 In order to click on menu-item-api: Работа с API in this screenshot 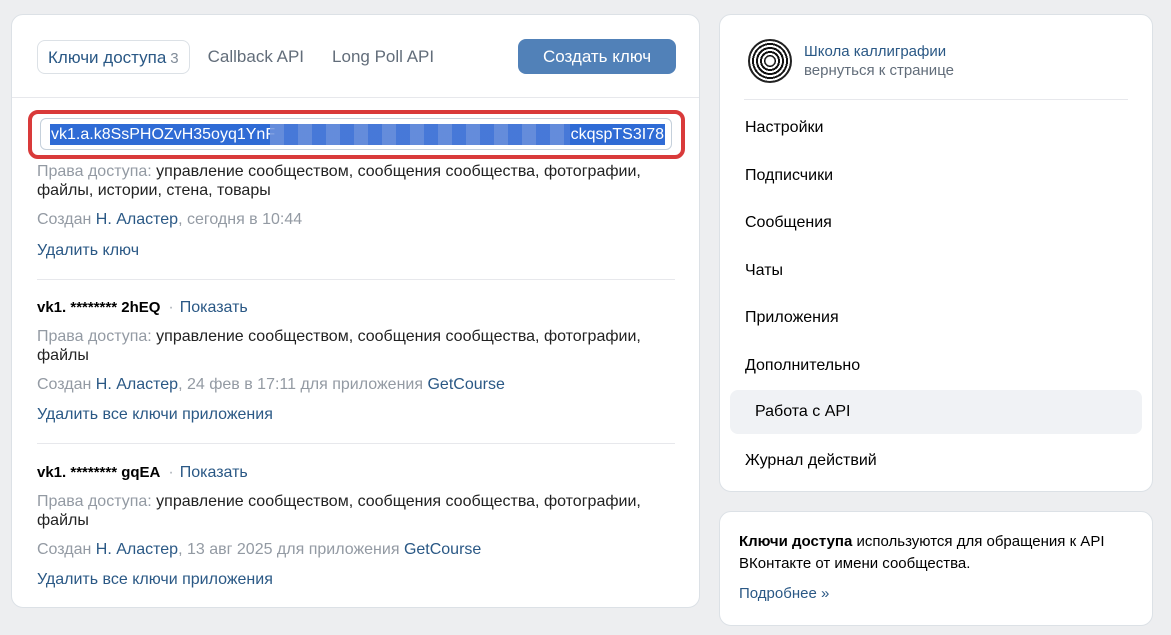, I will do `click(936, 412)`.